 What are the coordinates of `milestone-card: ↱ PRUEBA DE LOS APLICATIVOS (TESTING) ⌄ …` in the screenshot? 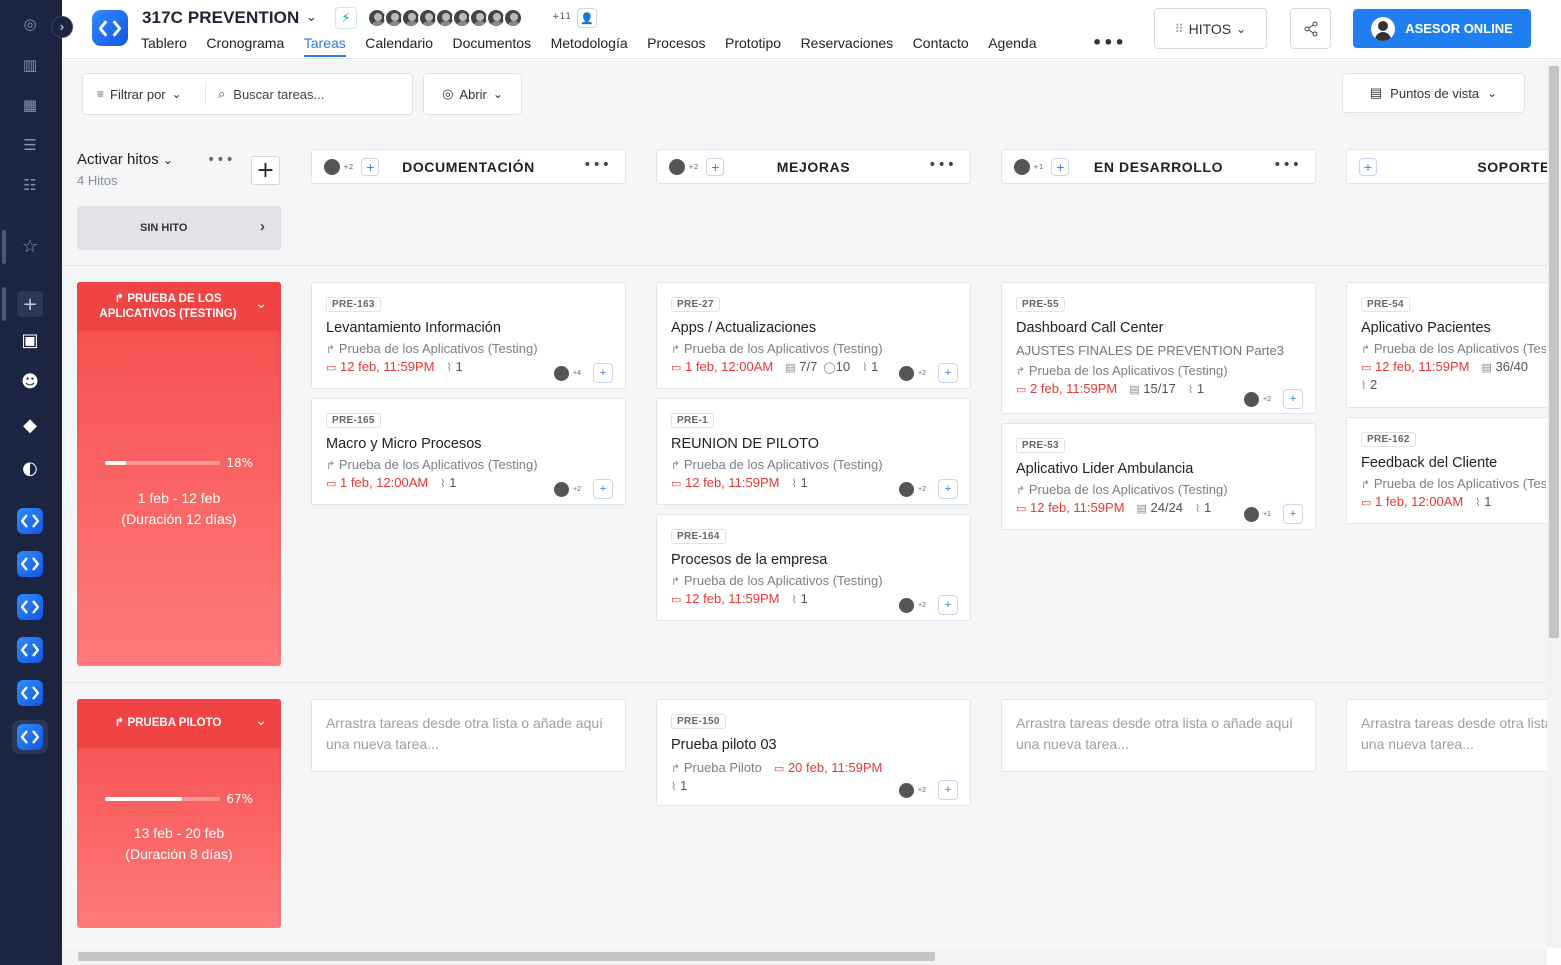 It's located at (179, 474).